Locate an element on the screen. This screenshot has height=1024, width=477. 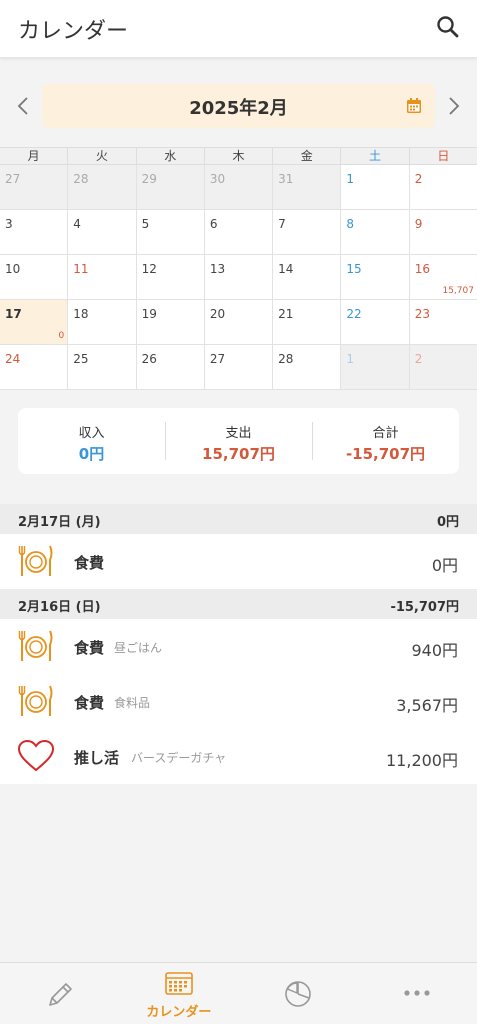
bottom-navigation: カレンダー is located at coordinates (238, 993).